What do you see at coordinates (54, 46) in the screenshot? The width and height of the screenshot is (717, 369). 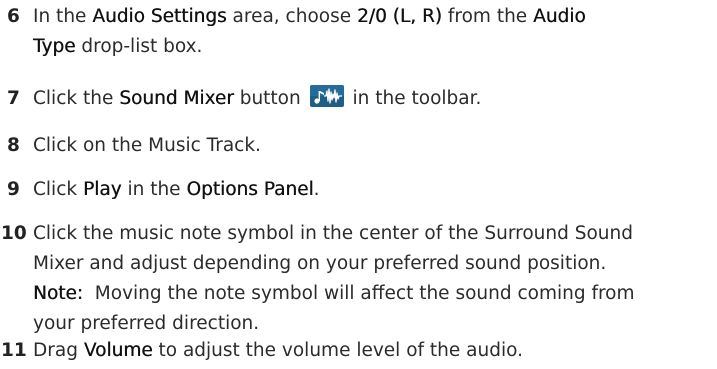 I see `audio-type-term-cont: Type` at bounding box center [54, 46].